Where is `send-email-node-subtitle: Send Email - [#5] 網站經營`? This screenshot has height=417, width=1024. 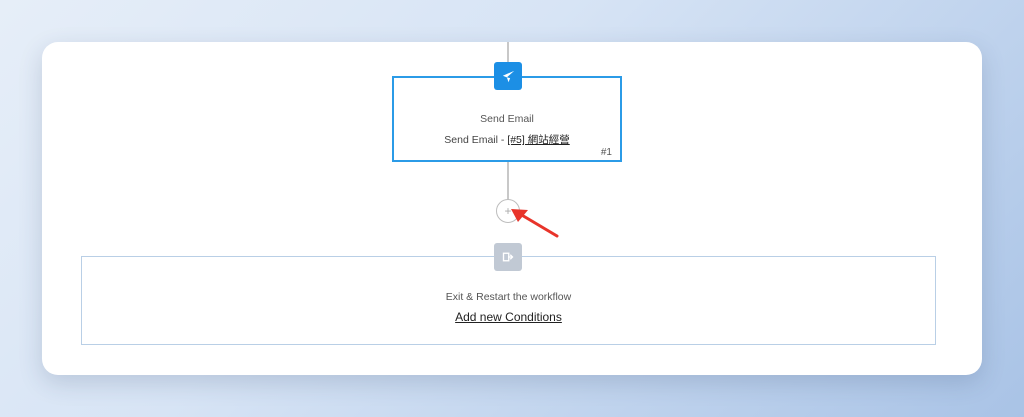 send-email-node-subtitle: Send Email - [#5] 網站經營 is located at coordinates (507, 139).